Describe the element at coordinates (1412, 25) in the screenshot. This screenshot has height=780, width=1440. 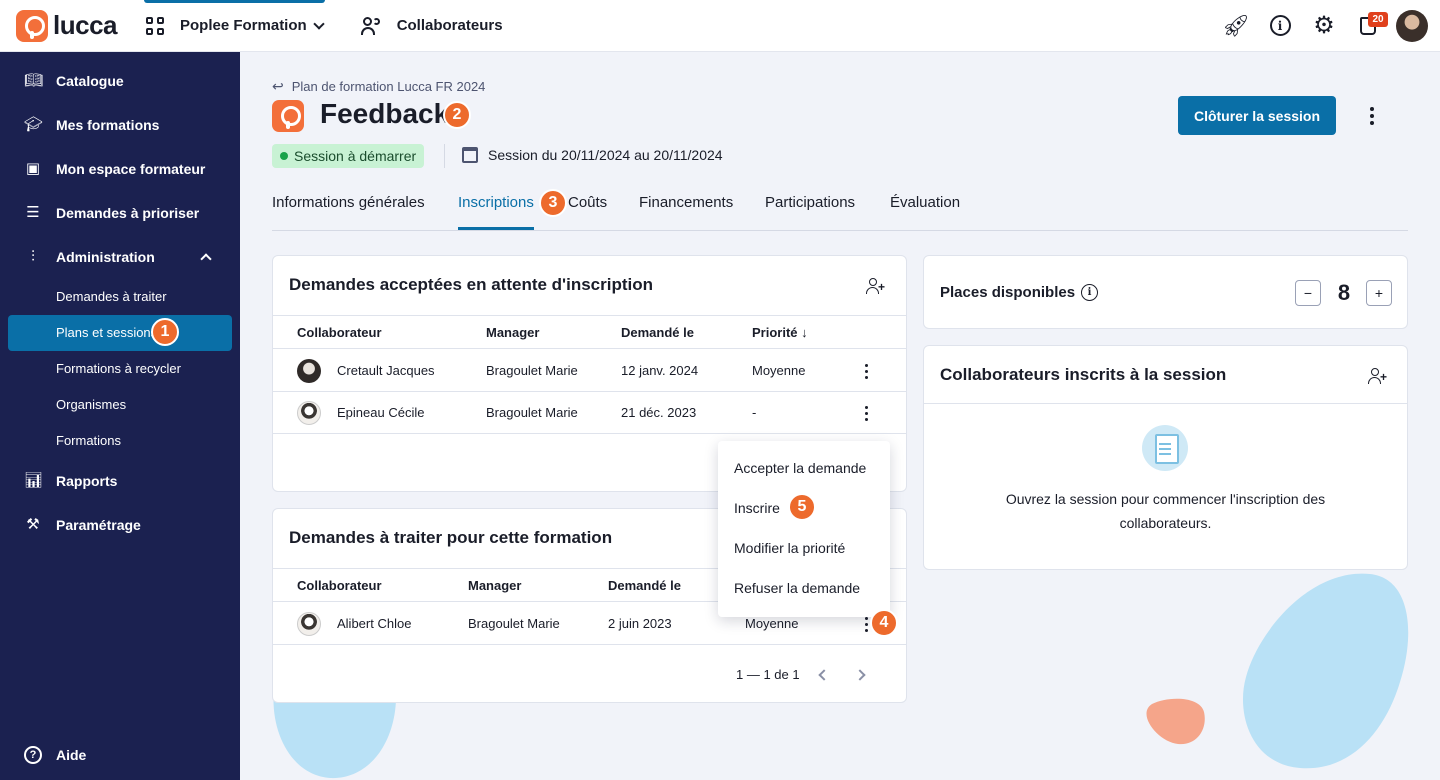
I see `user-avatar` at that location.